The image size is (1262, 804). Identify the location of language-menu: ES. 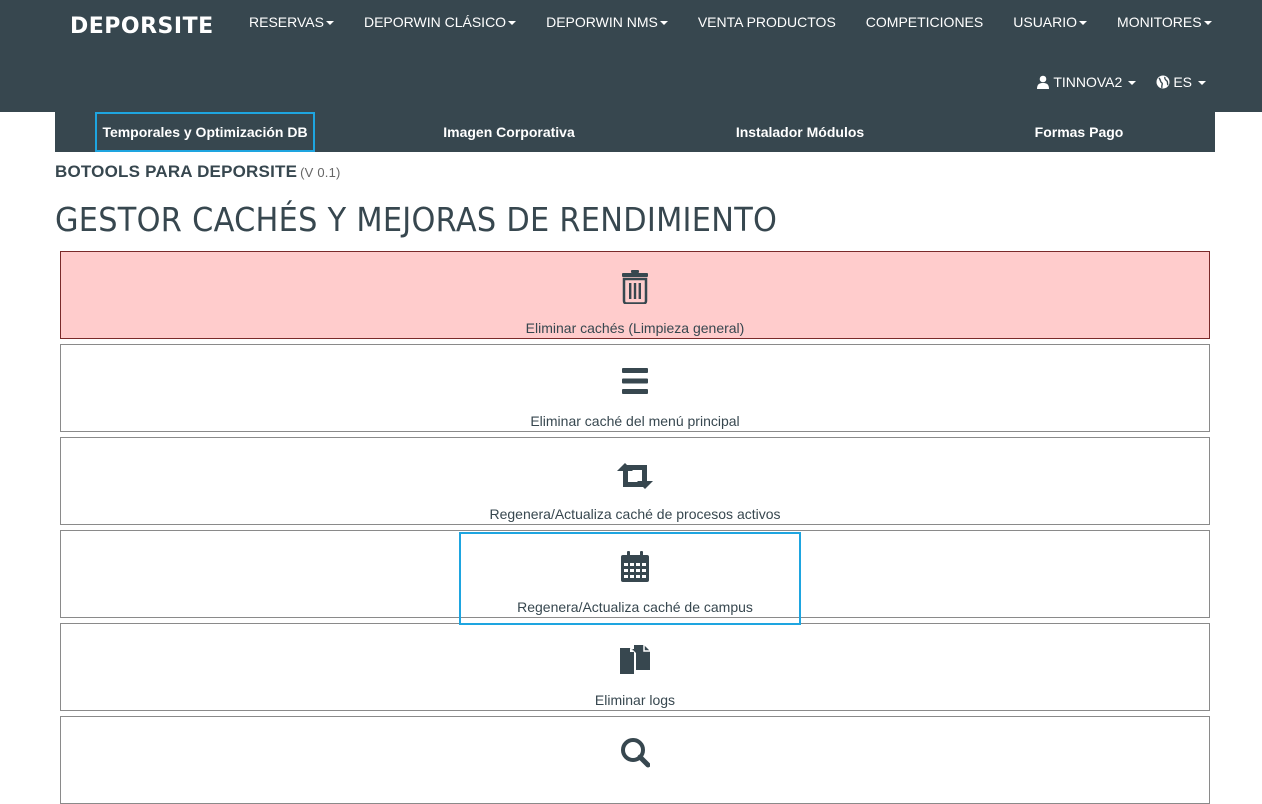
(1181, 82).